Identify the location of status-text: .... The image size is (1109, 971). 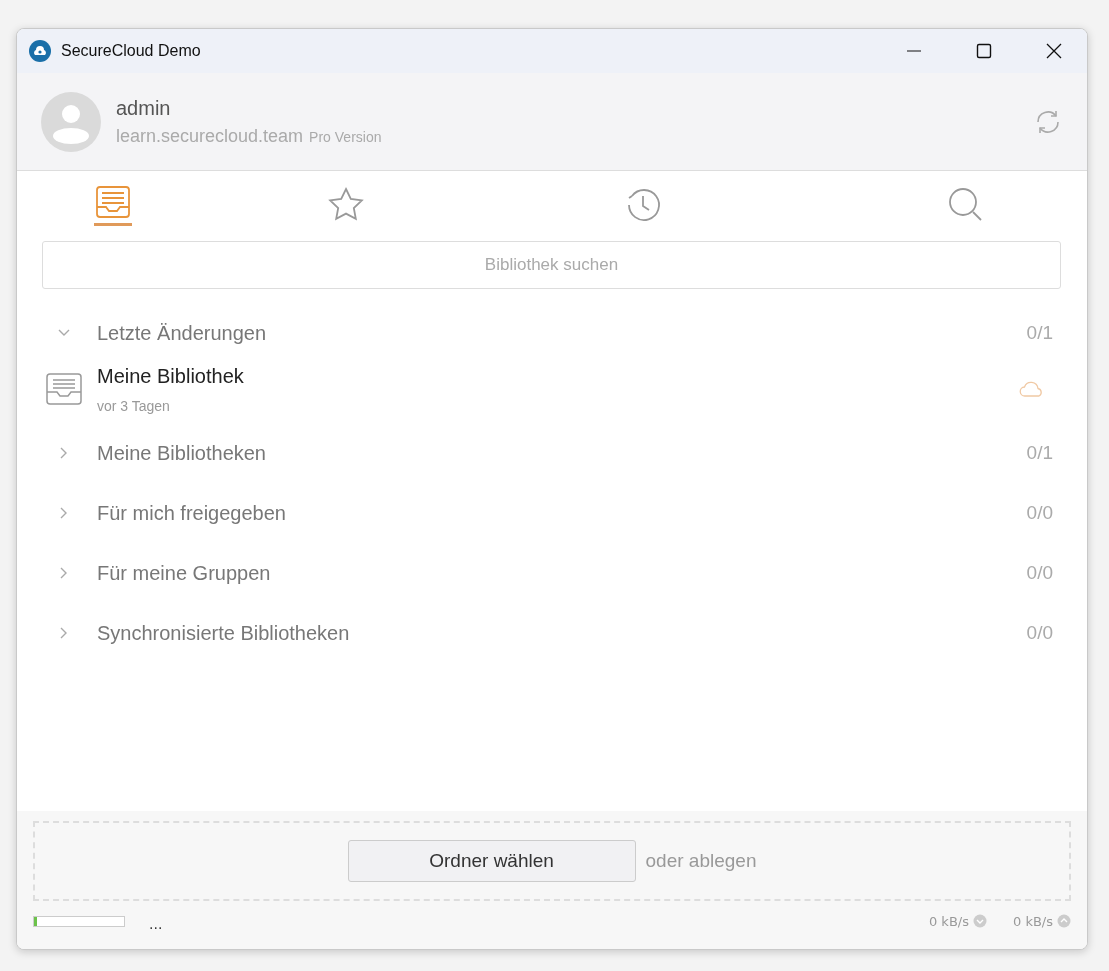
(156, 924).